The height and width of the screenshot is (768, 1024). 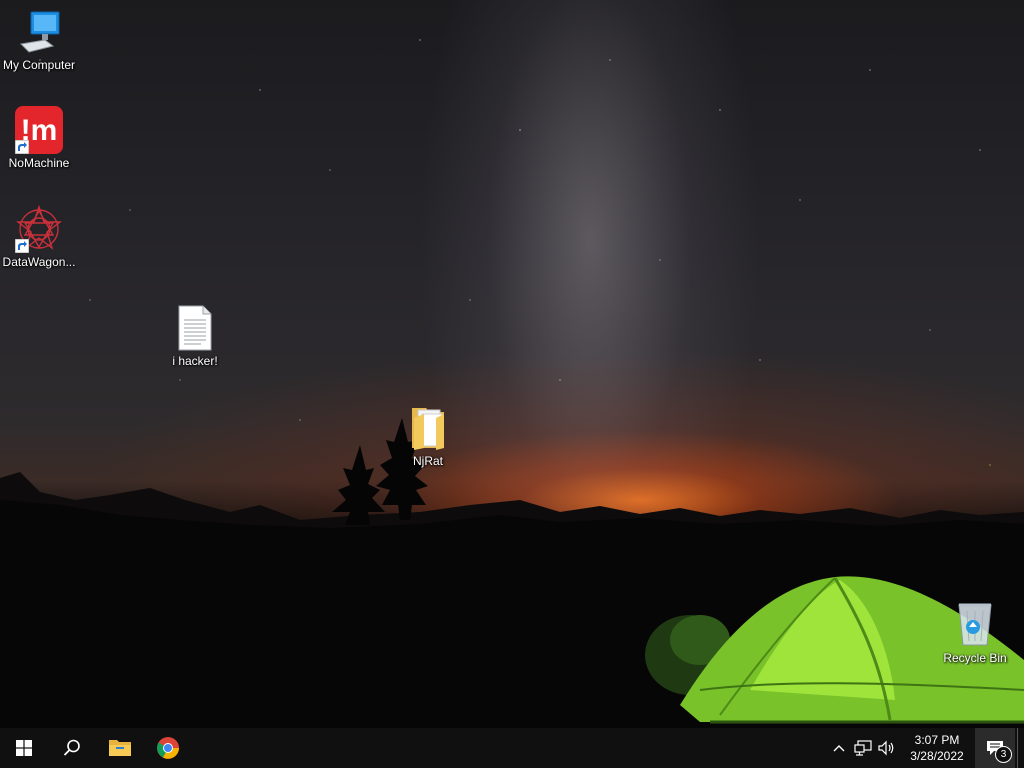 I want to click on search-button, so click(x=72, y=748).